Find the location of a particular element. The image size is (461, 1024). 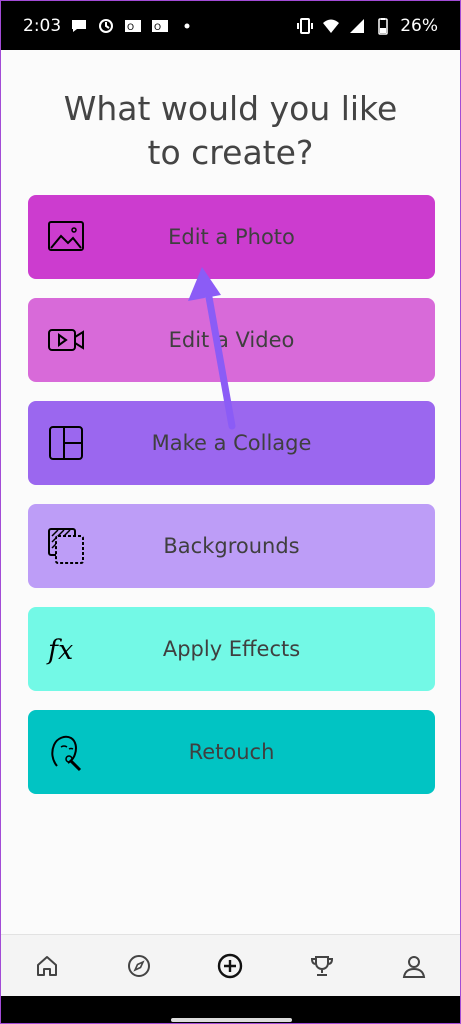

bottom-navigation is located at coordinates (230, 965).